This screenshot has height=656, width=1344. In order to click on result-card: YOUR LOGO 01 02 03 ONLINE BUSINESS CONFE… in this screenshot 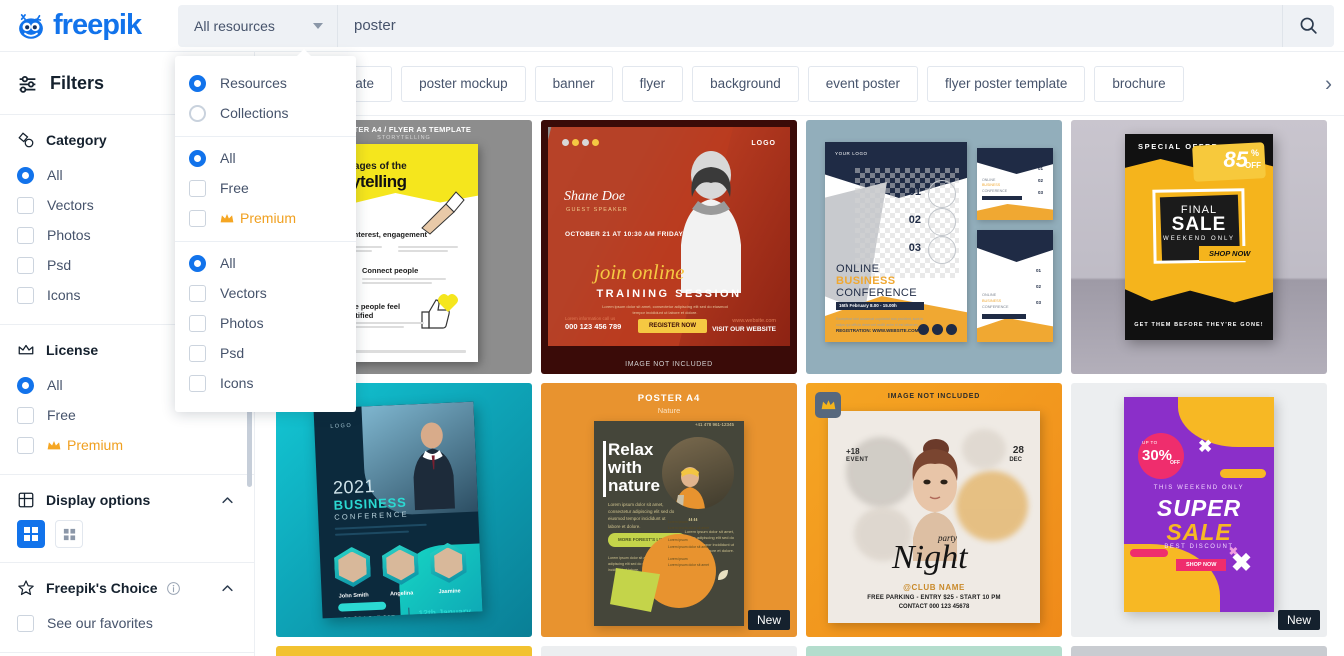, I will do `click(934, 247)`.